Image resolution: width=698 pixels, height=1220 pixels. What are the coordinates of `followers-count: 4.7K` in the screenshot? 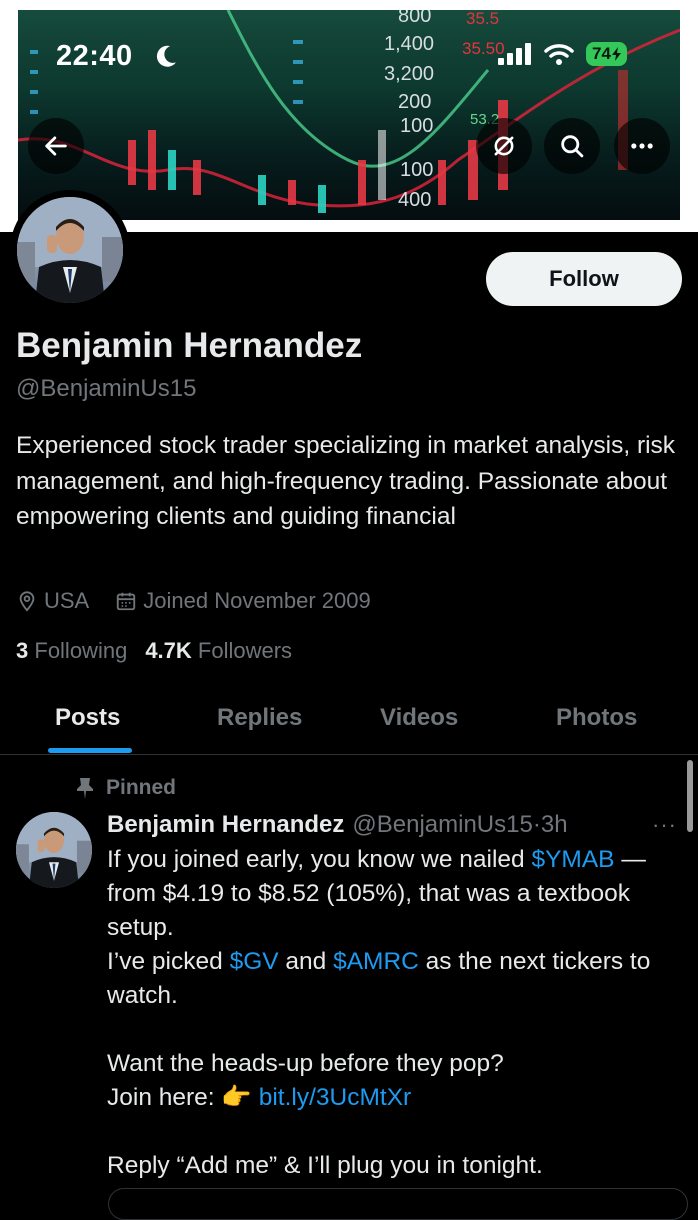 It's located at (168, 650).